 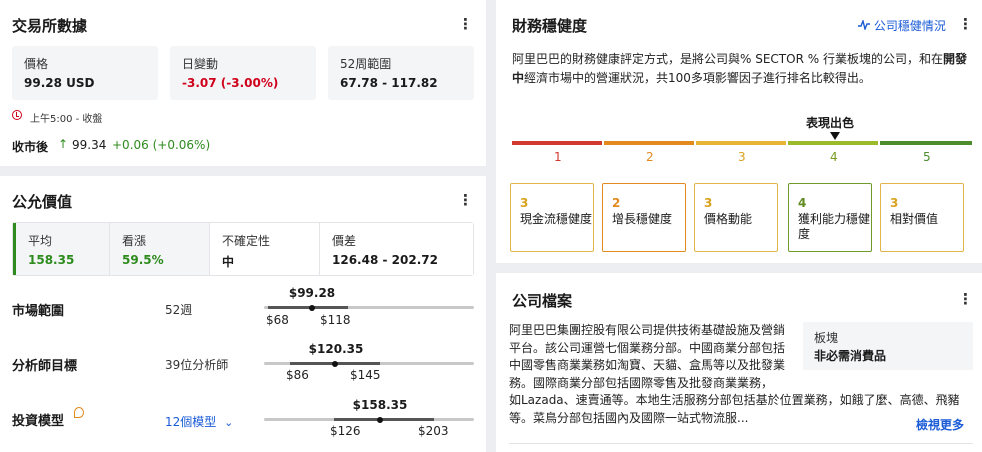 I want to click on fair-value-menu-icon: ⋮, so click(x=465, y=200).